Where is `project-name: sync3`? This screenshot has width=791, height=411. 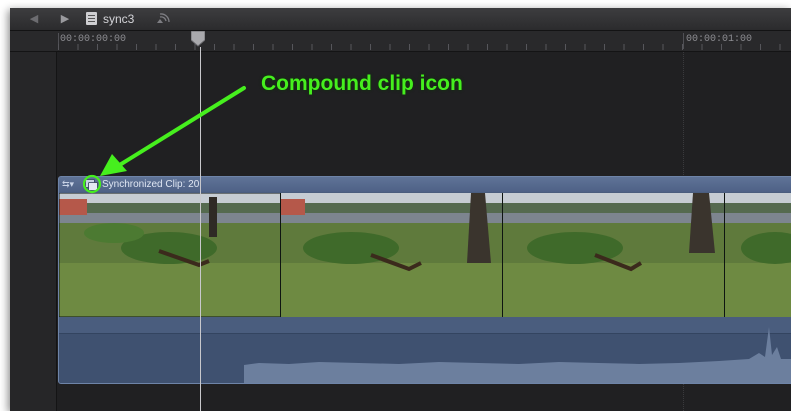
project-name: sync3 is located at coordinates (119, 19).